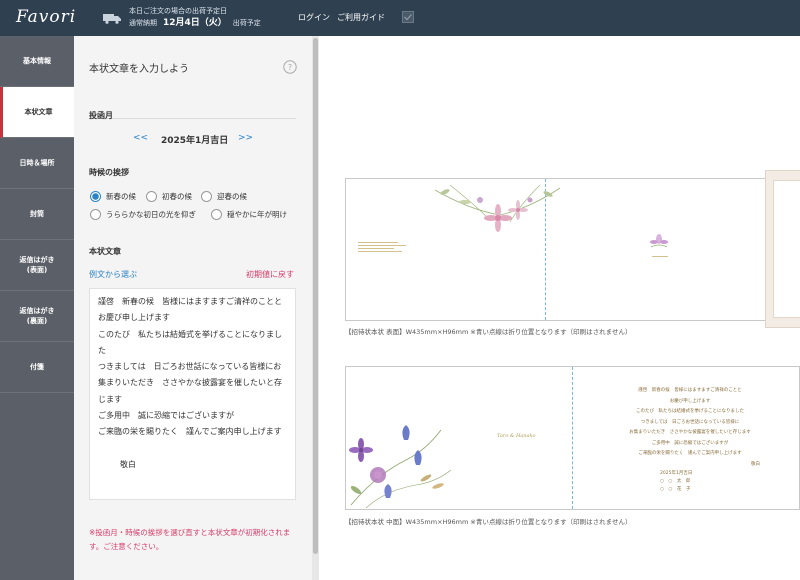 This screenshot has height=580, width=800. I want to click on greeting-option-5: 穏やかに年が明け, so click(249, 214).